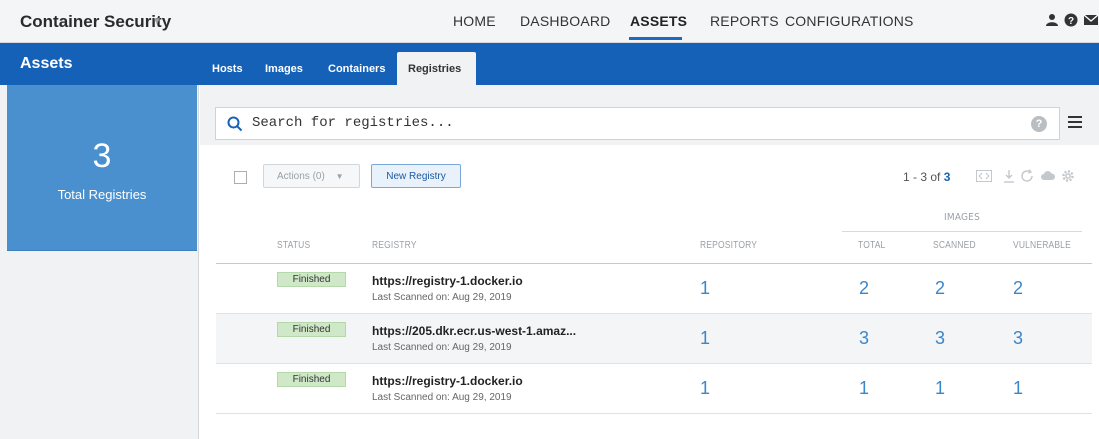 The image size is (1099, 439). Describe the element at coordinates (922, 177) in the screenshot. I see `pagination-range: 1 - 3 of` at that location.